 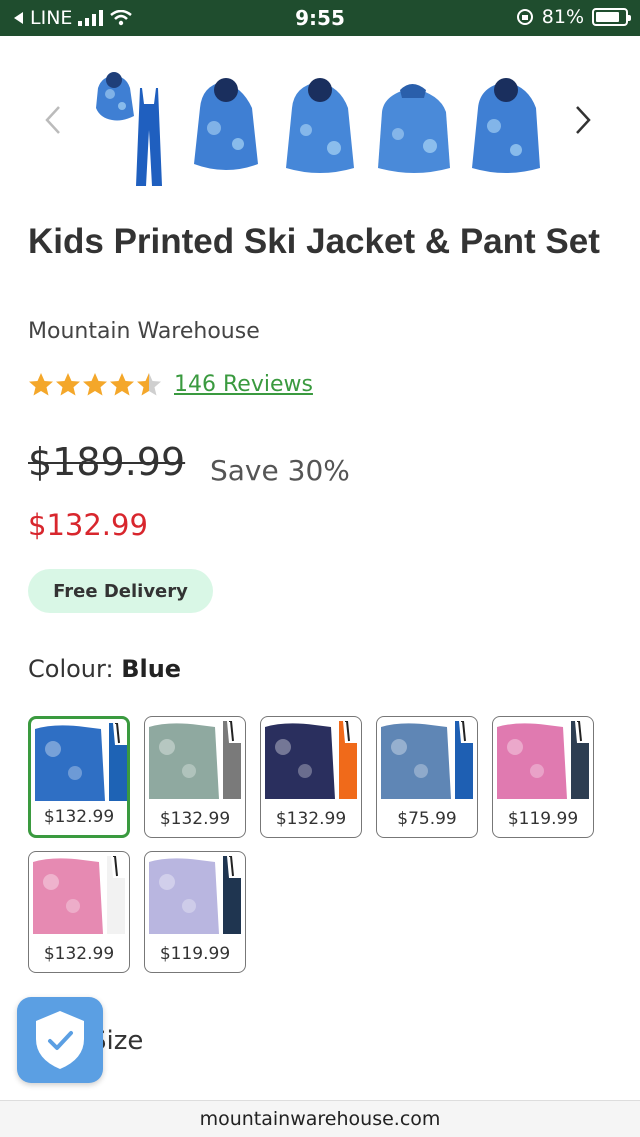 What do you see at coordinates (524, 17) in the screenshot?
I see `orientation-lock-icon` at bounding box center [524, 17].